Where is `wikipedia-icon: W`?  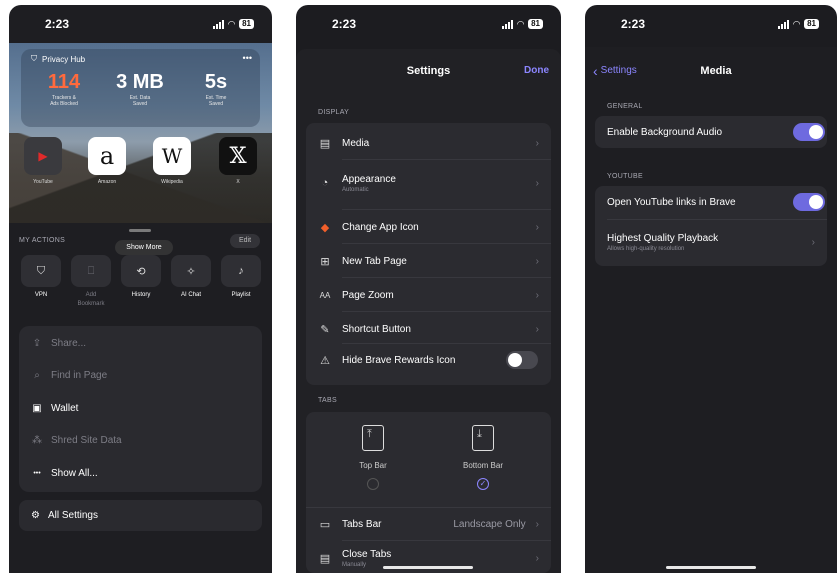
wikipedia-icon: W is located at coordinates (172, 156).